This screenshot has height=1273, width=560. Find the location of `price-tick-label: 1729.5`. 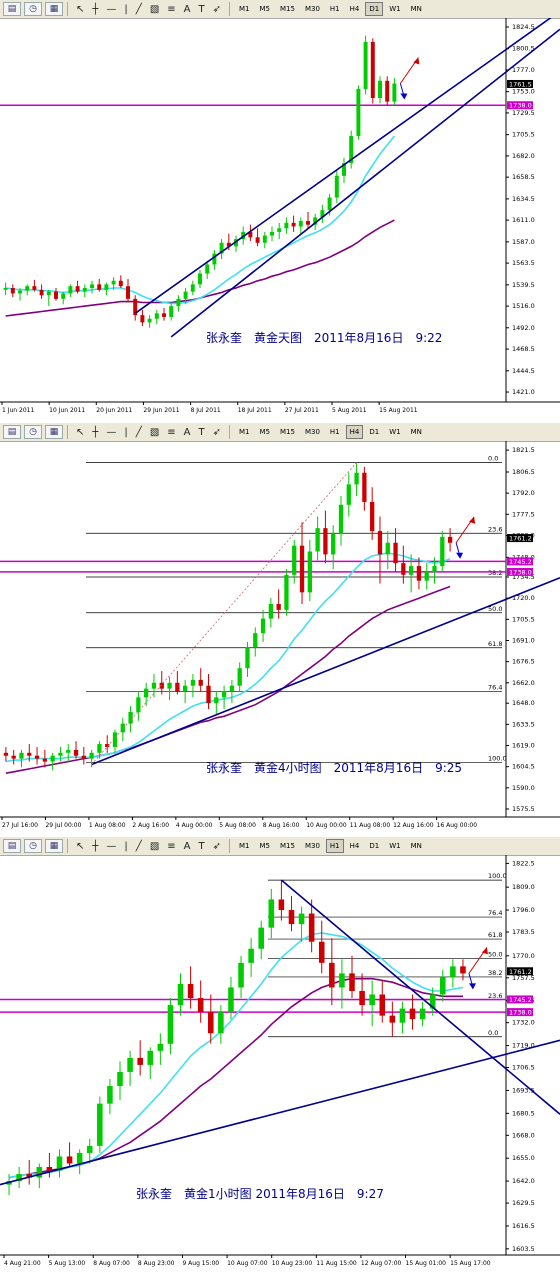

price-tick-label: 1729.5 is located at coordinates (523, 113).